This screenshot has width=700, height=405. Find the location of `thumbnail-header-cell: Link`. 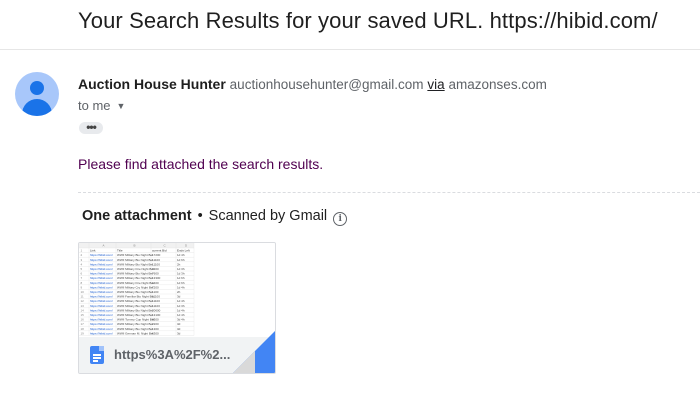

thumbnail-header-cell: Link is located at coordinates (93, 251).